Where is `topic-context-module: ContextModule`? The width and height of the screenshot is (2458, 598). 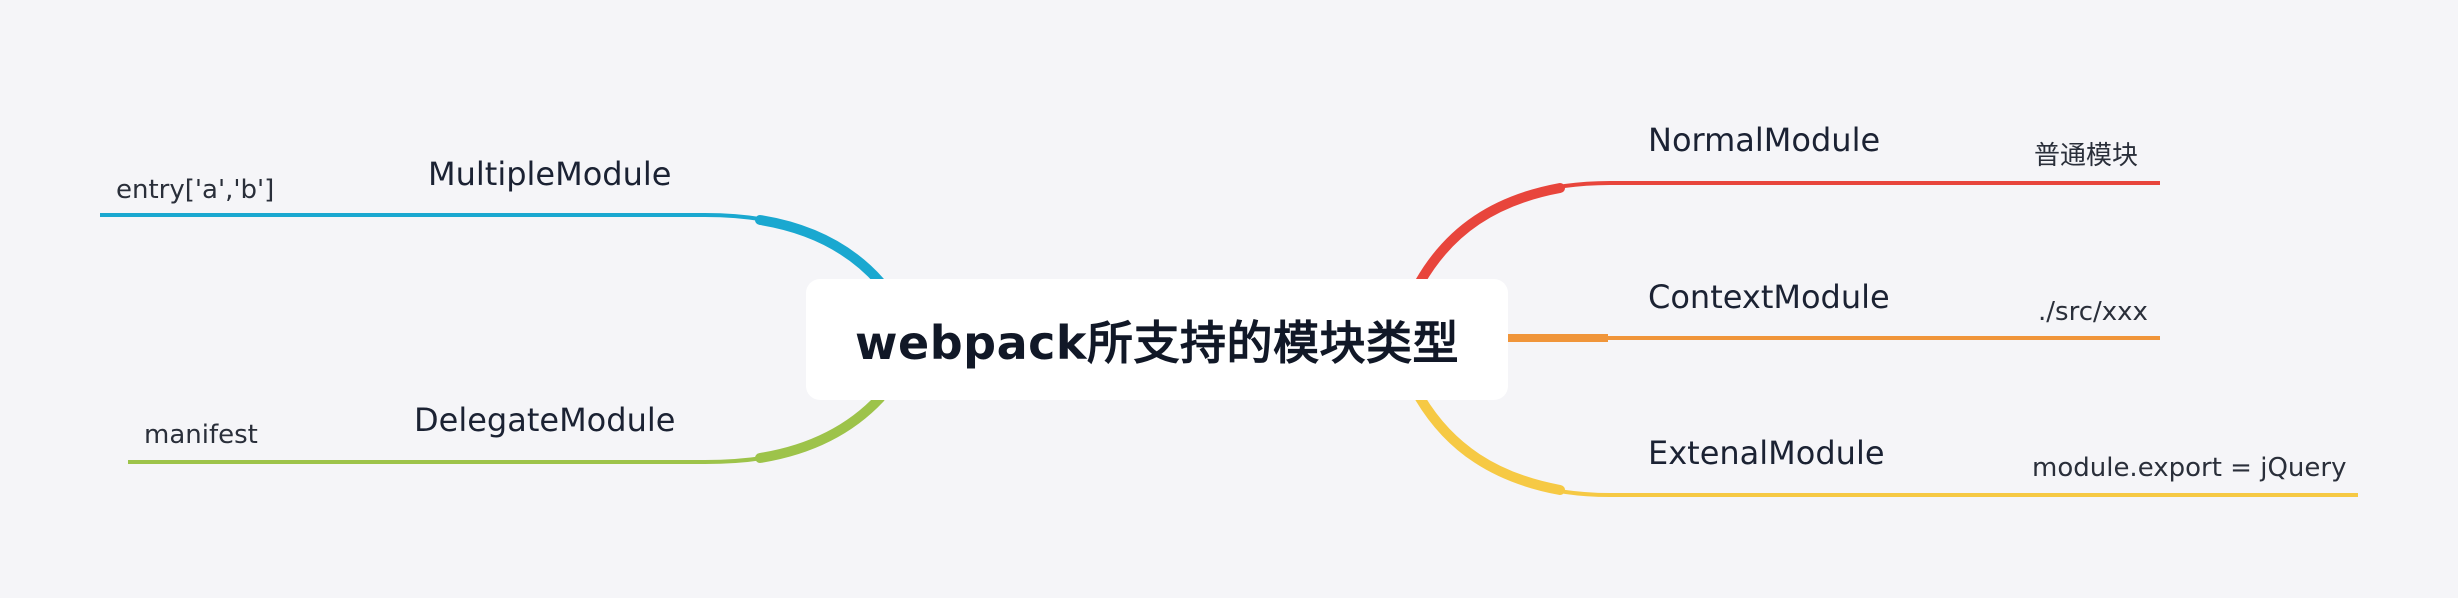
topic-context-module: ContextModule is located at coordinates (1769, 297).